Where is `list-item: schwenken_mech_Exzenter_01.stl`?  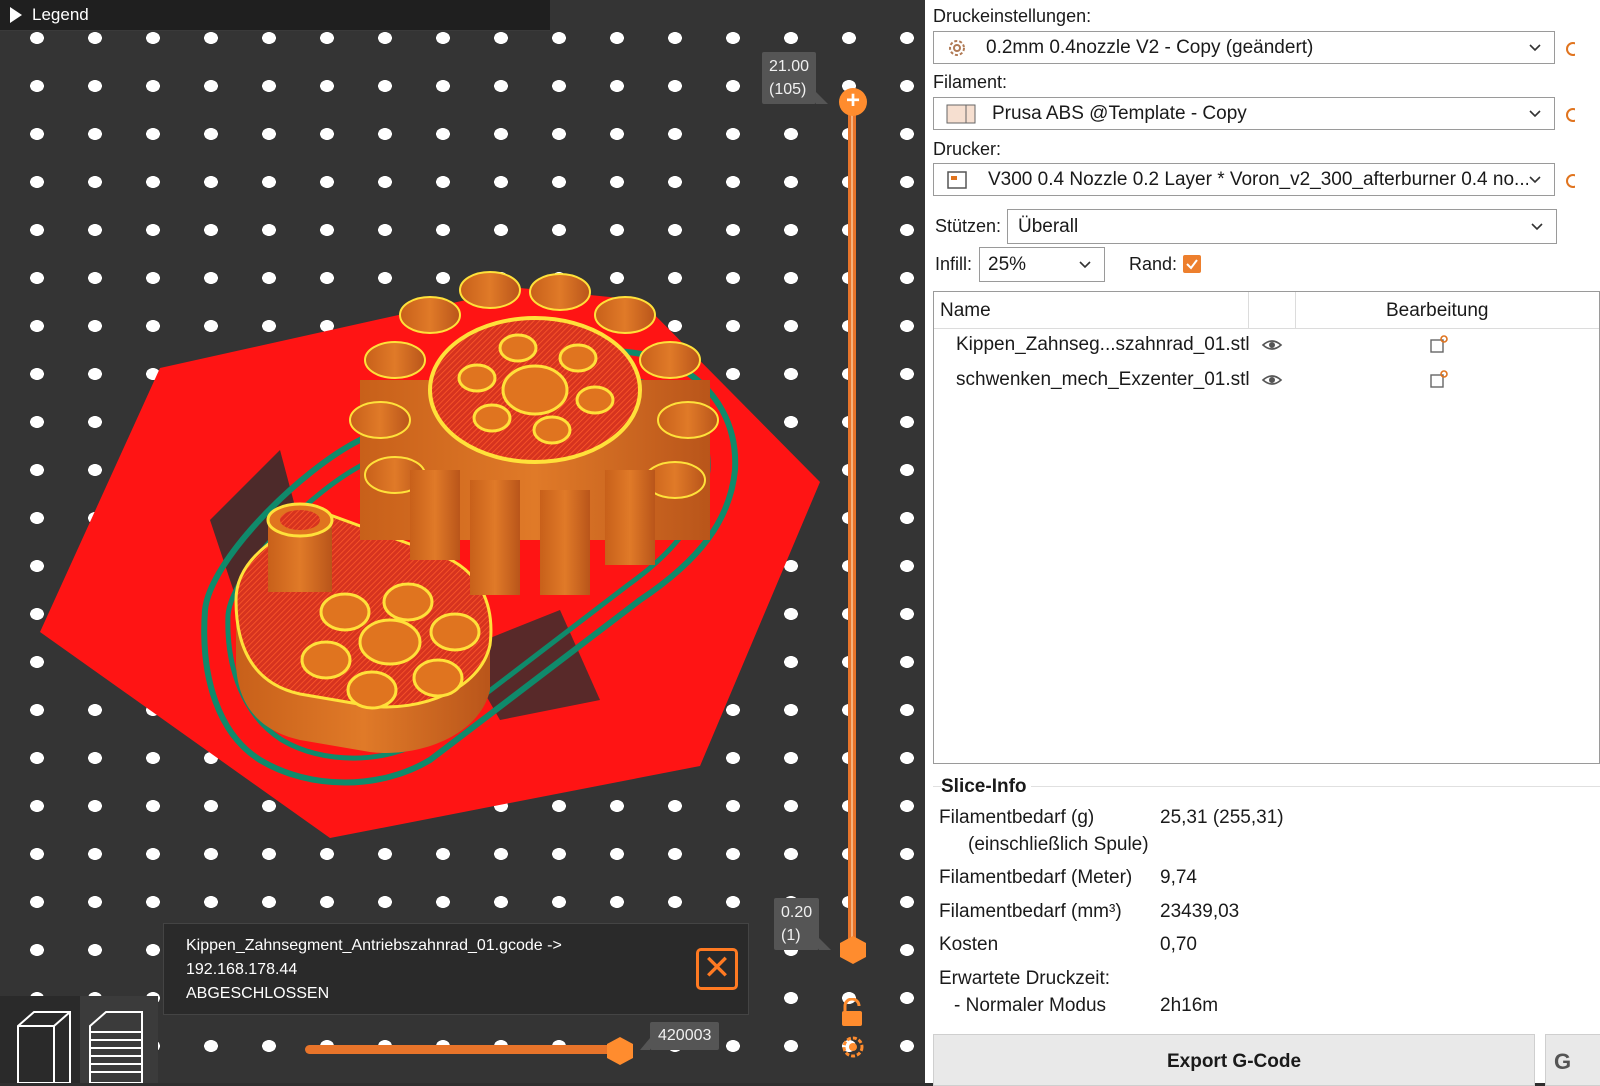 list-item: schwenken_mech_Exzenter_01.stl is located at coordinates (1266, 380).